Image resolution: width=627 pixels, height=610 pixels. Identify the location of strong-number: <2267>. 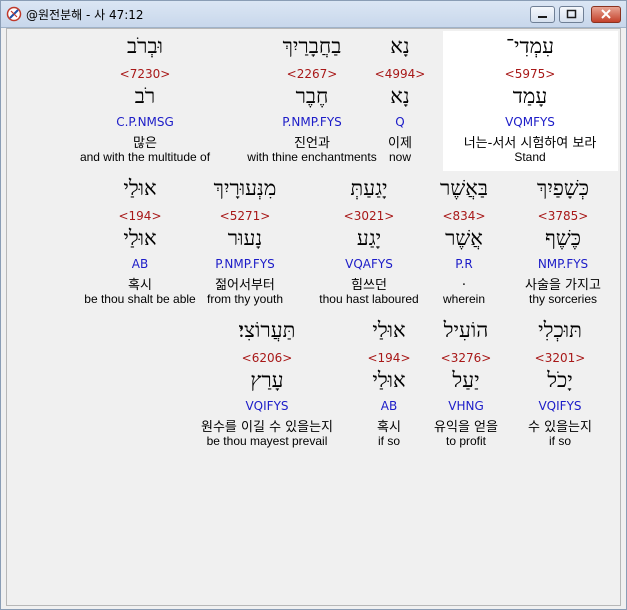
(312, 74).